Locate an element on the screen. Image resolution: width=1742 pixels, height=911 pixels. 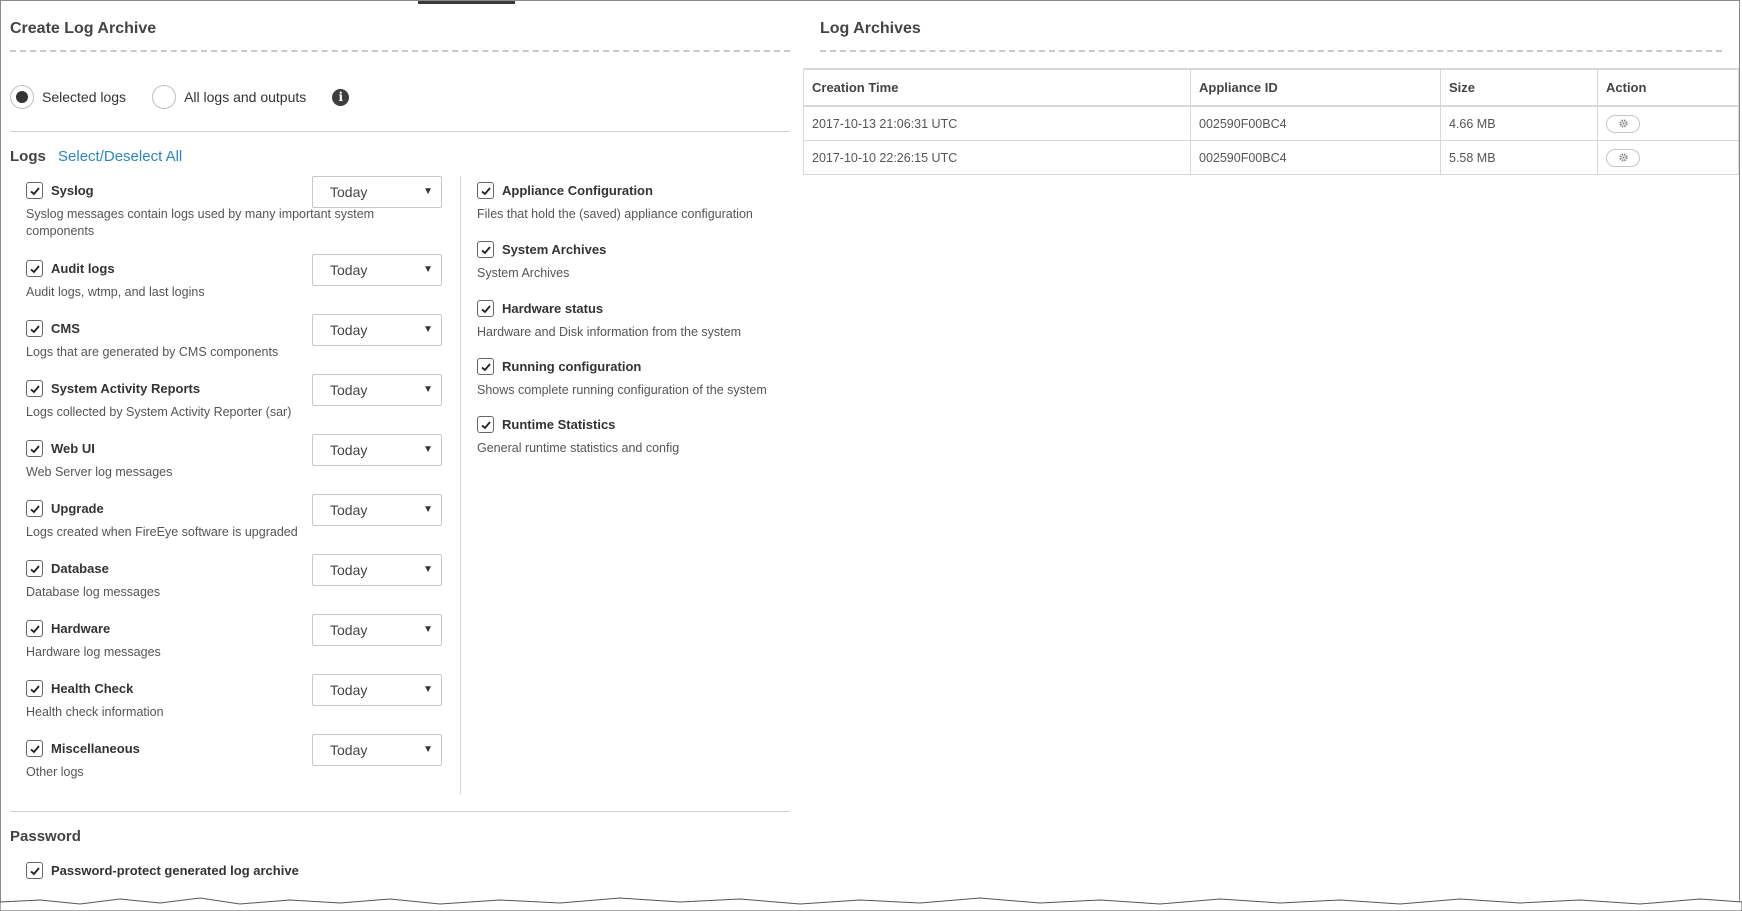
creation-time-cell: 2017-10-10 22:26:15 UTC is located at coordinates (997, 157).